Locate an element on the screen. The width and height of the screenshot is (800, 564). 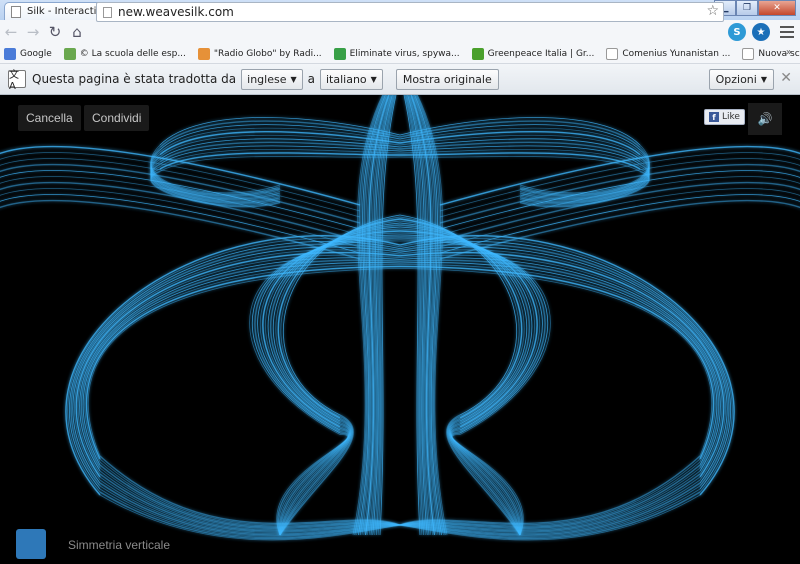
skype-extension-icon: S is located at coordinates (737, 32).